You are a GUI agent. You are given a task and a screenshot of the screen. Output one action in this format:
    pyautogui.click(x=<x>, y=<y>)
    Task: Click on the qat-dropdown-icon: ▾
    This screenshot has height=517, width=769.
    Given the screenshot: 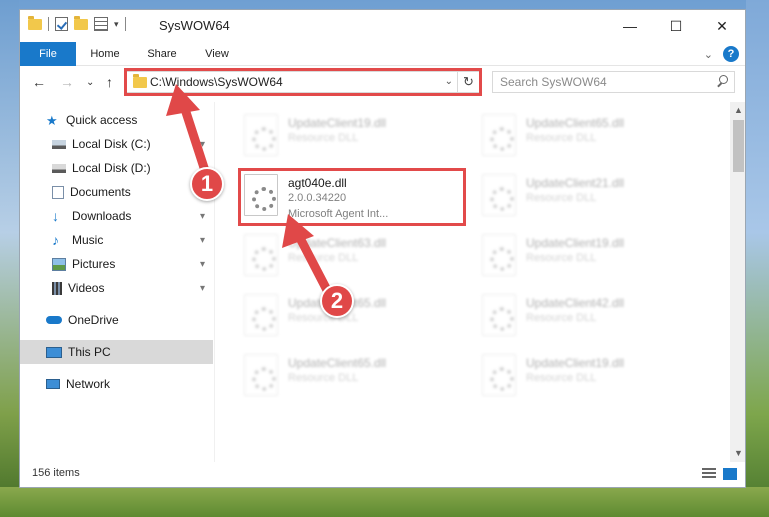 What is the action you would take?
    pyautogui.click(x=116, y=24)
    